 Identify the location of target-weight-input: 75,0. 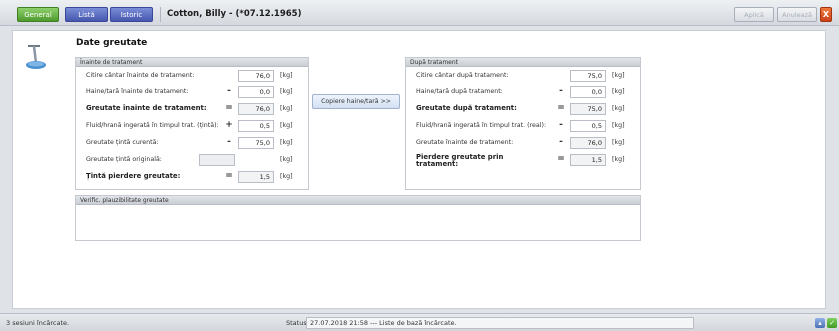
(256, 143).